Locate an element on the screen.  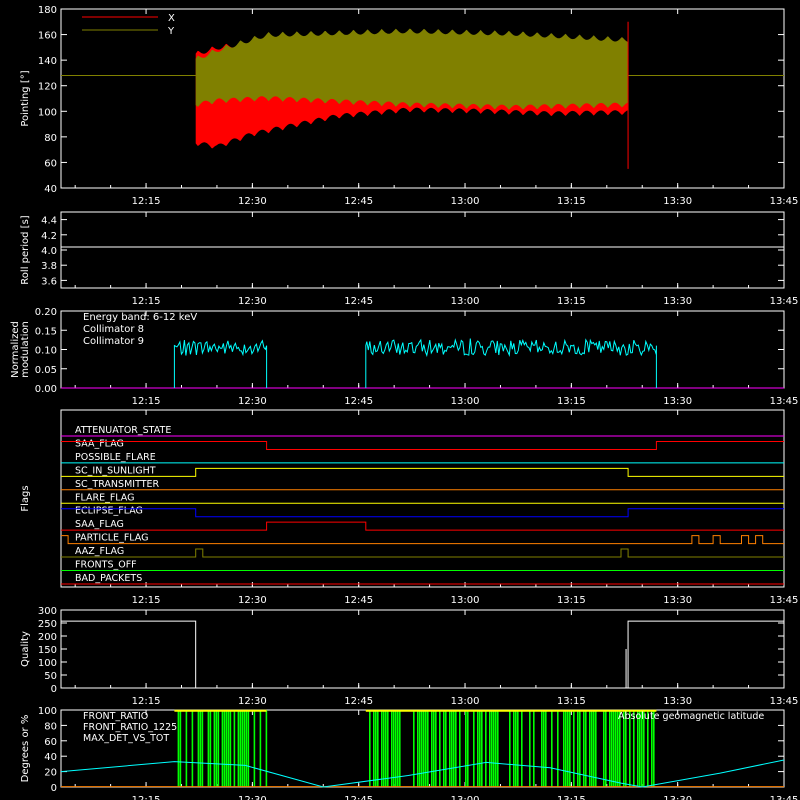
flag-label: SAA_FLAG is located at coordinates (99, 443).